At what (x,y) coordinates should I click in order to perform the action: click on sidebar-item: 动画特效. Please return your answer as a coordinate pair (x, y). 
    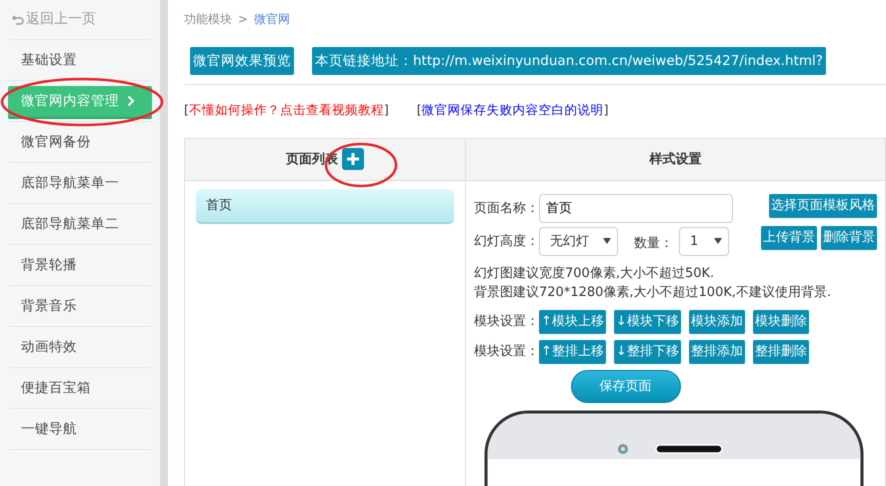
    Looking at the image, I should click on (42, 347).